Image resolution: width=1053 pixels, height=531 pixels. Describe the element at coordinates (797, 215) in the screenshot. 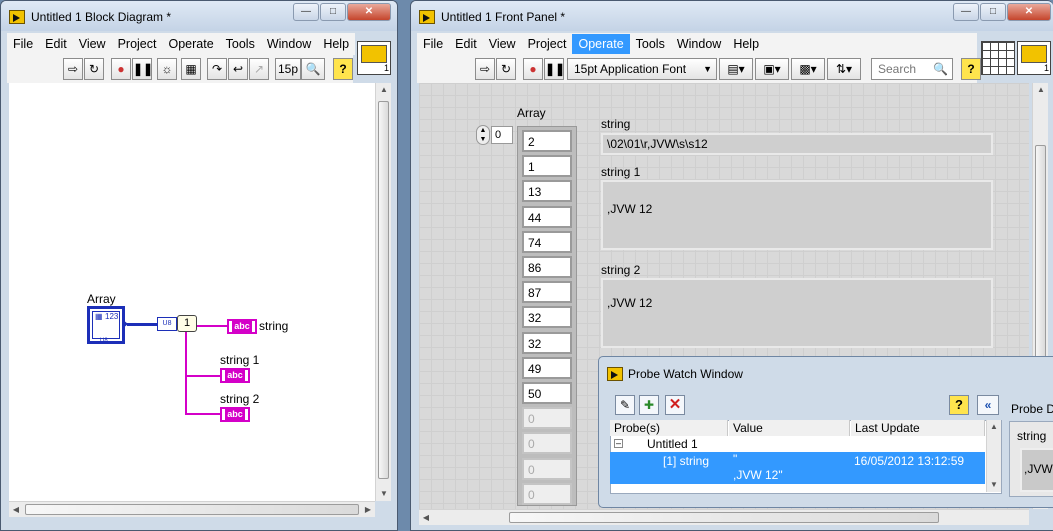

I see `string1-indicator: ,JVW 12` at that location.